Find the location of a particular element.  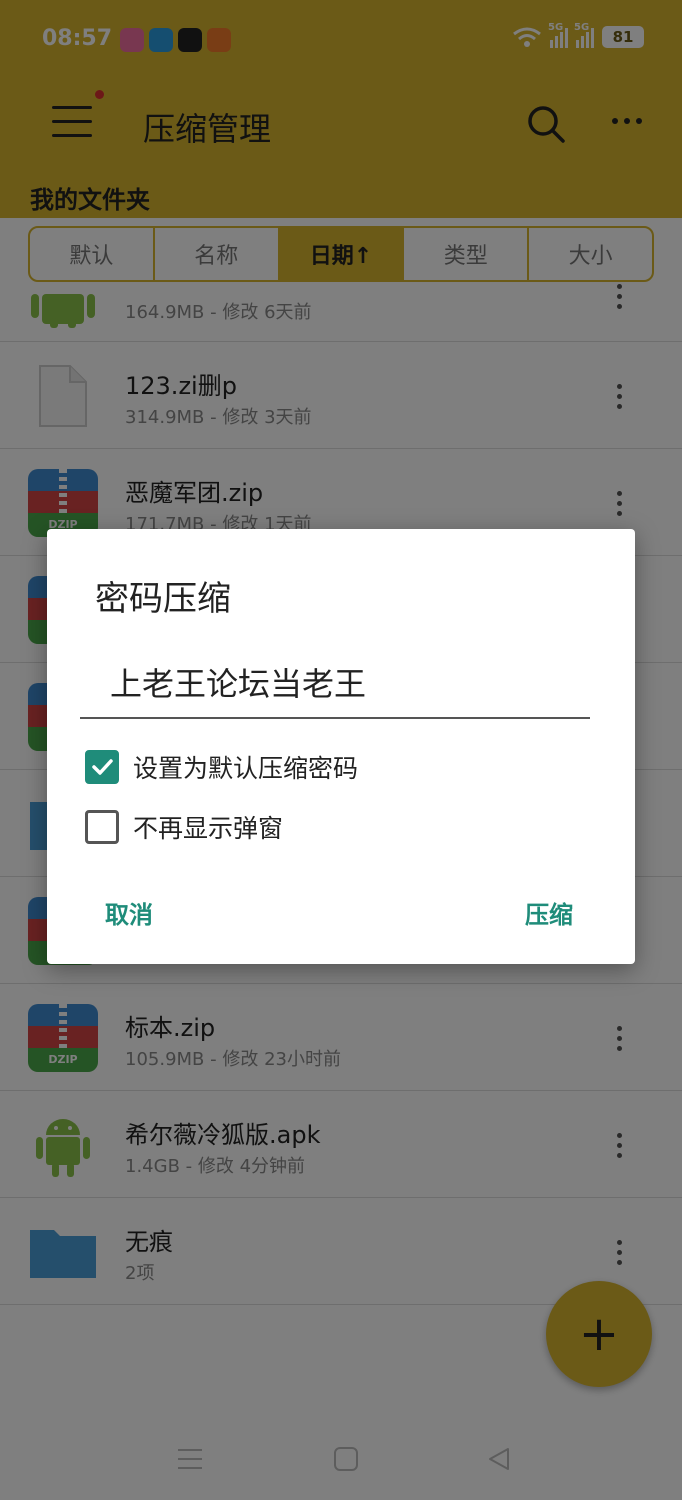

no-popup-checkbox: 不再显示弹窗 is located at coordinates (184, 827).